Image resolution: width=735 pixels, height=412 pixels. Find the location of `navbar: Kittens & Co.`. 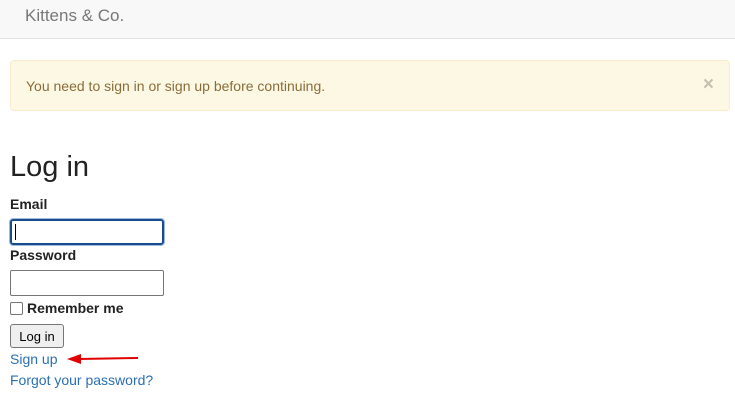

navbar: Kittens & Co. is located at coordinates (367, 19).